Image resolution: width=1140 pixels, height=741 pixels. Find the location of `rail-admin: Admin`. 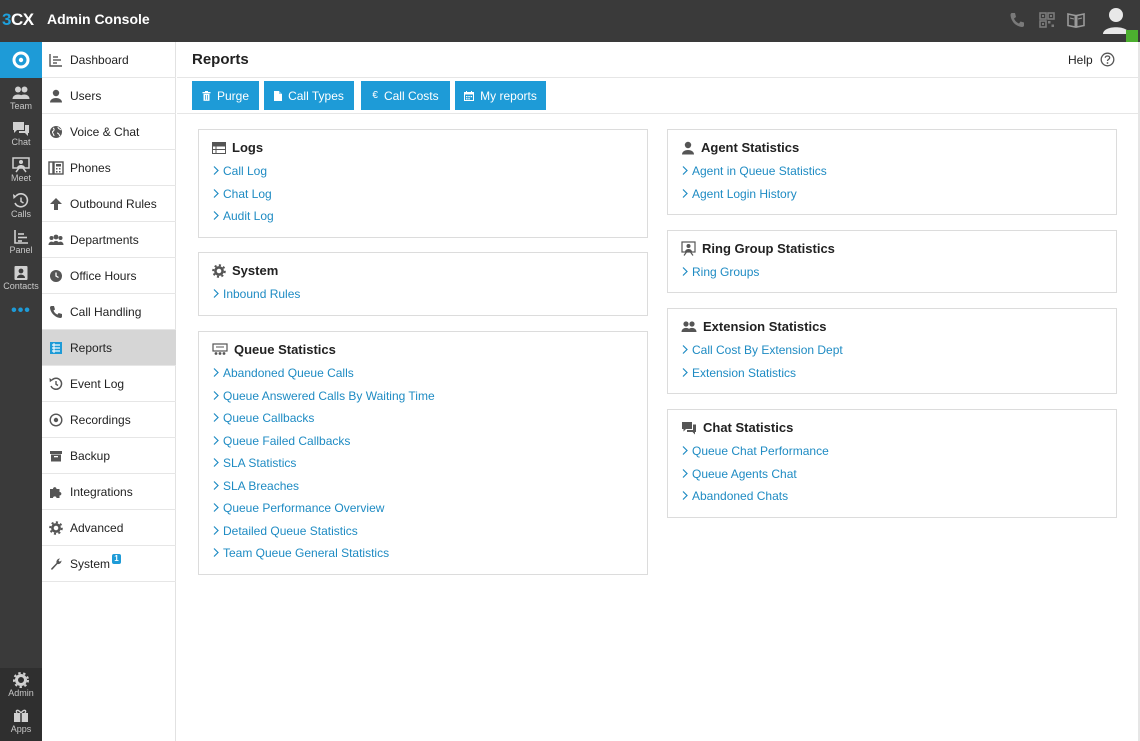

rail-admin: Admin is located at coordinates (21, 687).